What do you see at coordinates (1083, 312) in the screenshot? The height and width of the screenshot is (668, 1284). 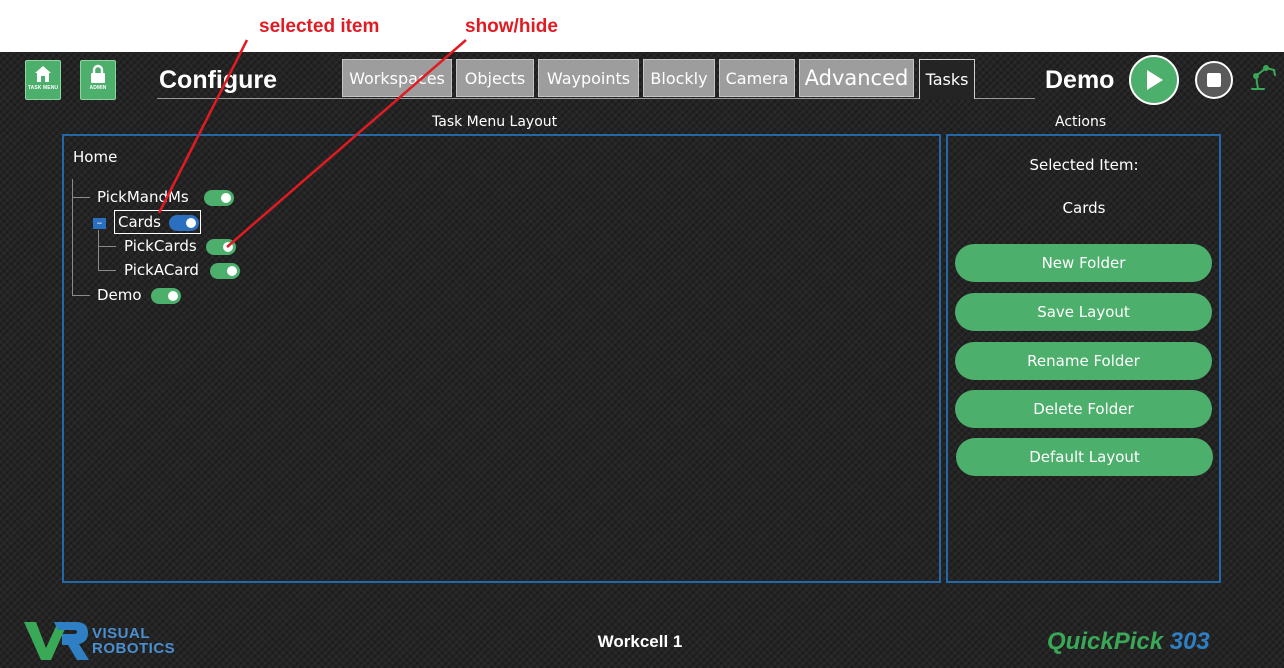 I see `save-layout-button: Save Layout` at bounding box center [1083, 312].